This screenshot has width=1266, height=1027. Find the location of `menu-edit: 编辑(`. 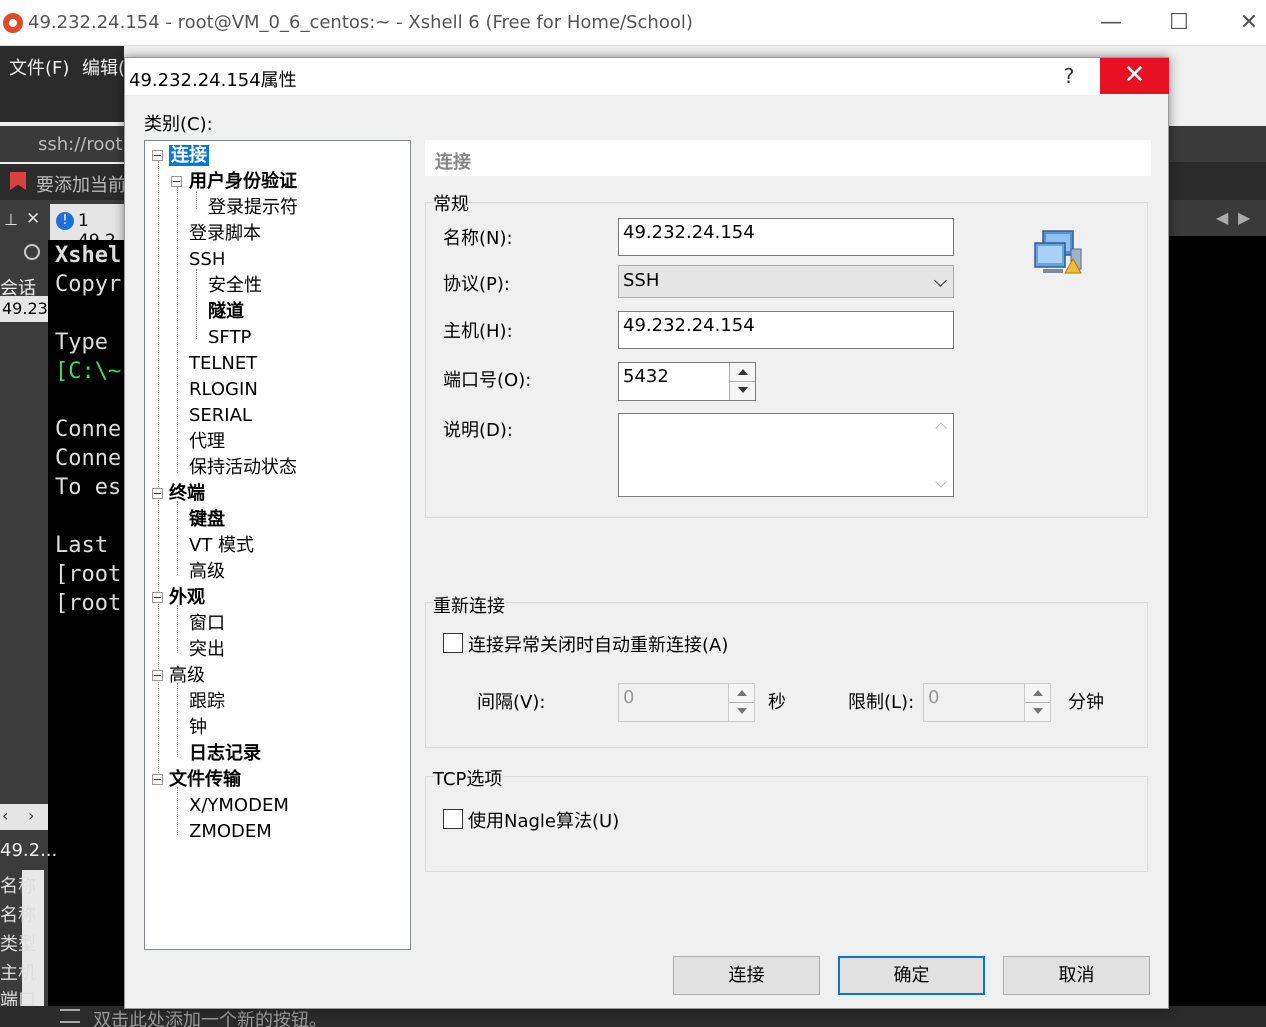

menu-edit: 编辑( is located at coordinates (103, 67).